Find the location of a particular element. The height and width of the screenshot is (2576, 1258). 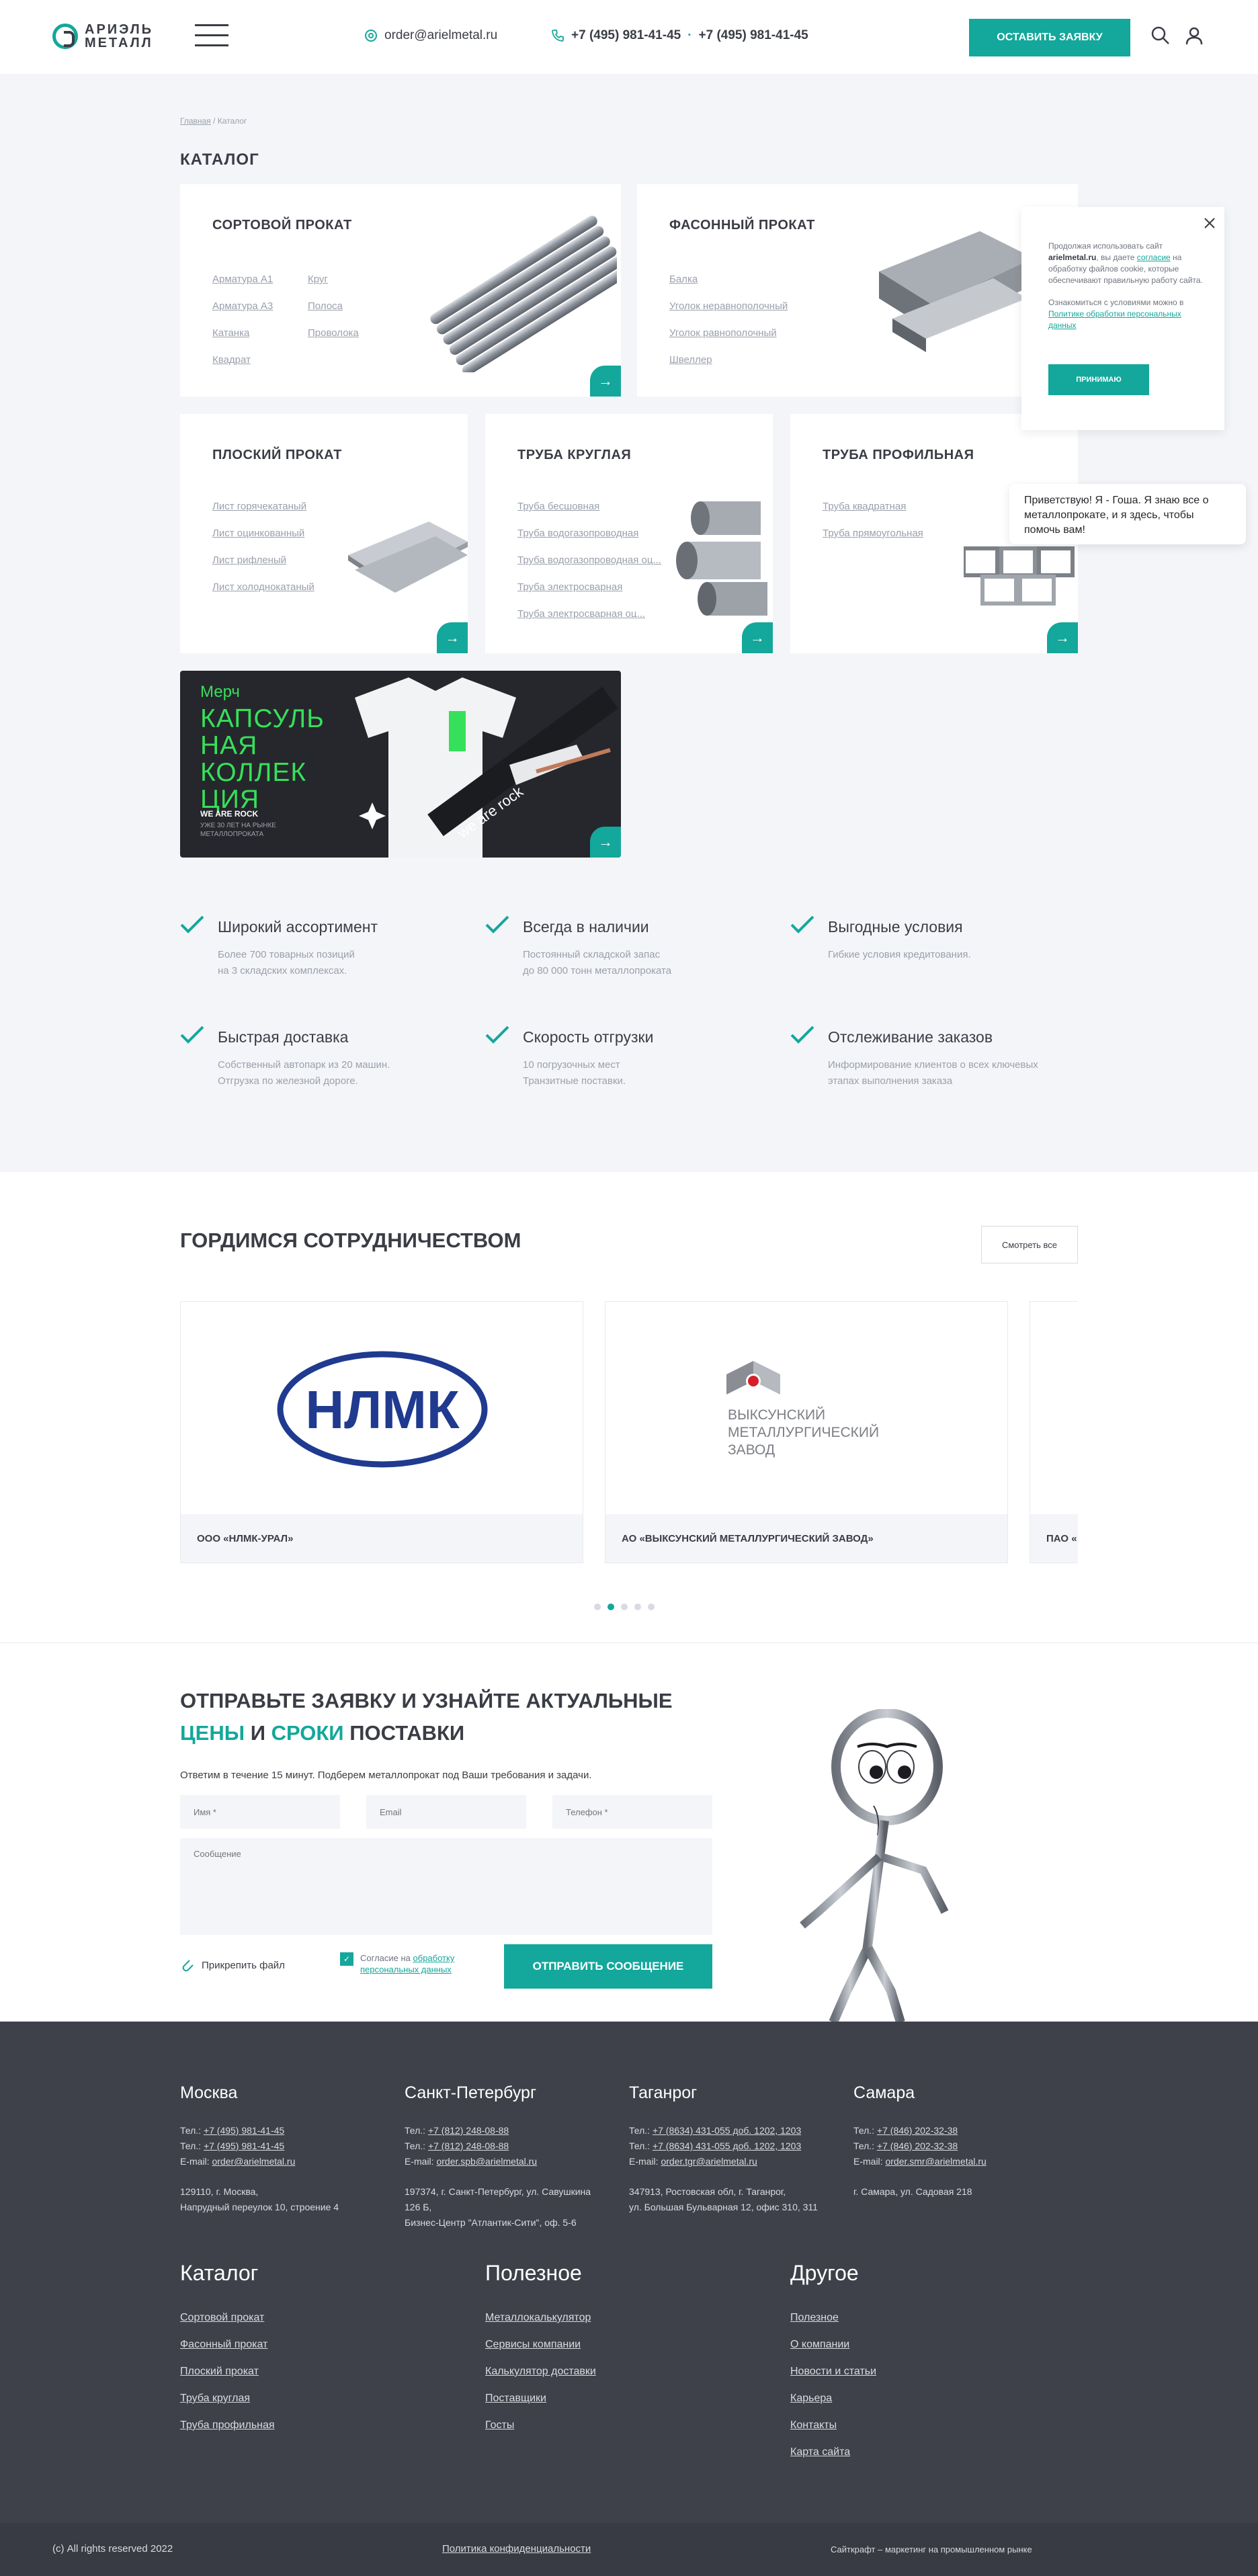

footer-link: Плоский прокат is located at coordinates (228, 2371).